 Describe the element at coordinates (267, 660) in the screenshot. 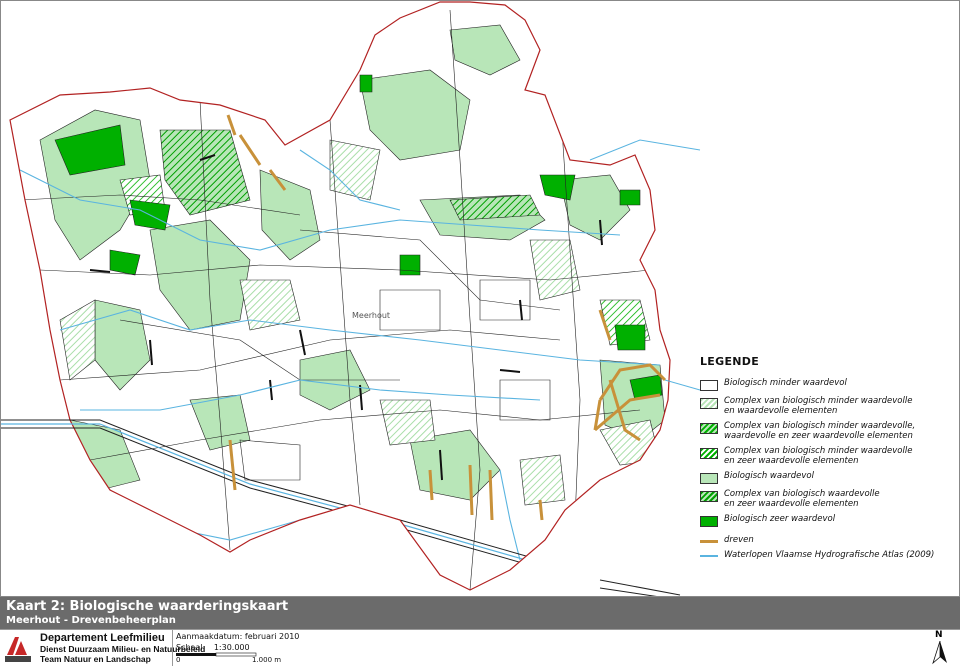

I see `scalebar-end: 1.000 m` at that location.